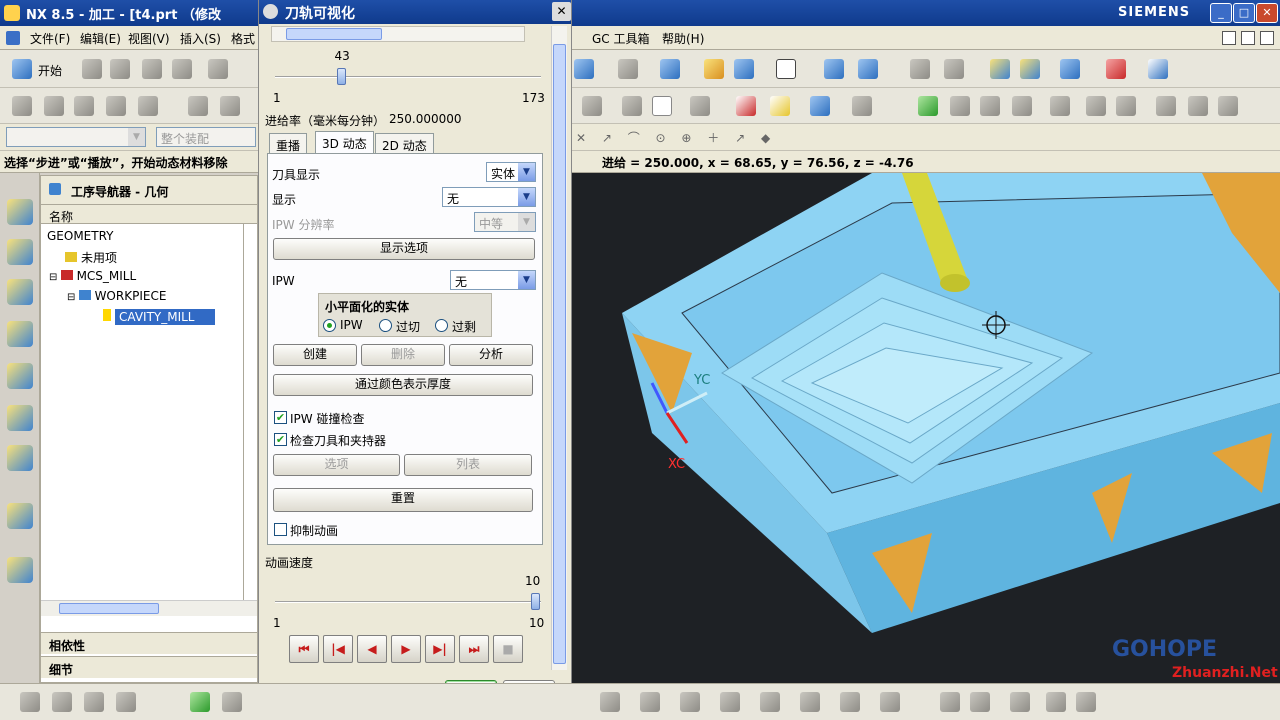 The height and width of the screenshot is (720, 1280). Describe the element at coordinates (468, 465) in the screenshot. I see `list-button: 列表` at that location.